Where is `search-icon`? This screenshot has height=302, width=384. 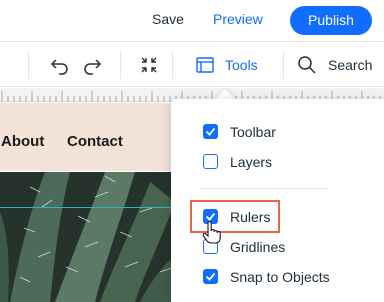
search-icon is located at coordinates (307, 65).